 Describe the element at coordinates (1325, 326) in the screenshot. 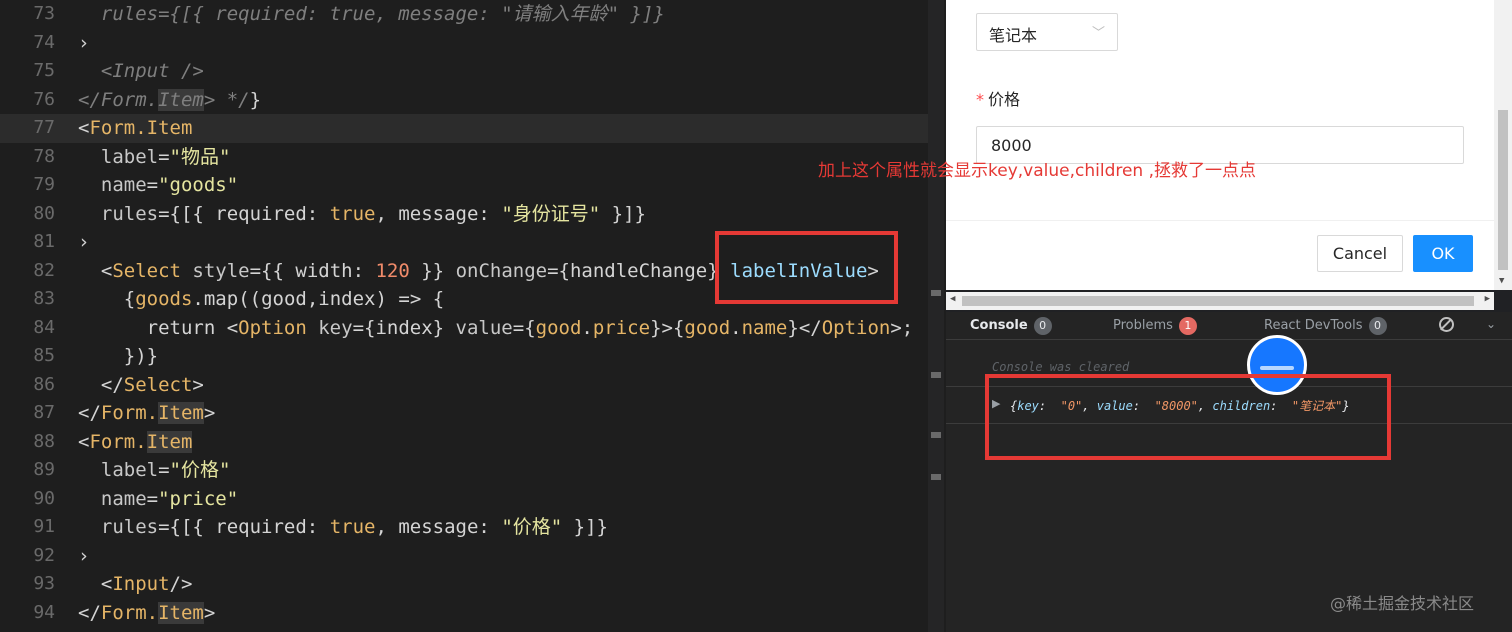

I see `tab-react-devtools: React DevTools 0` at that location.